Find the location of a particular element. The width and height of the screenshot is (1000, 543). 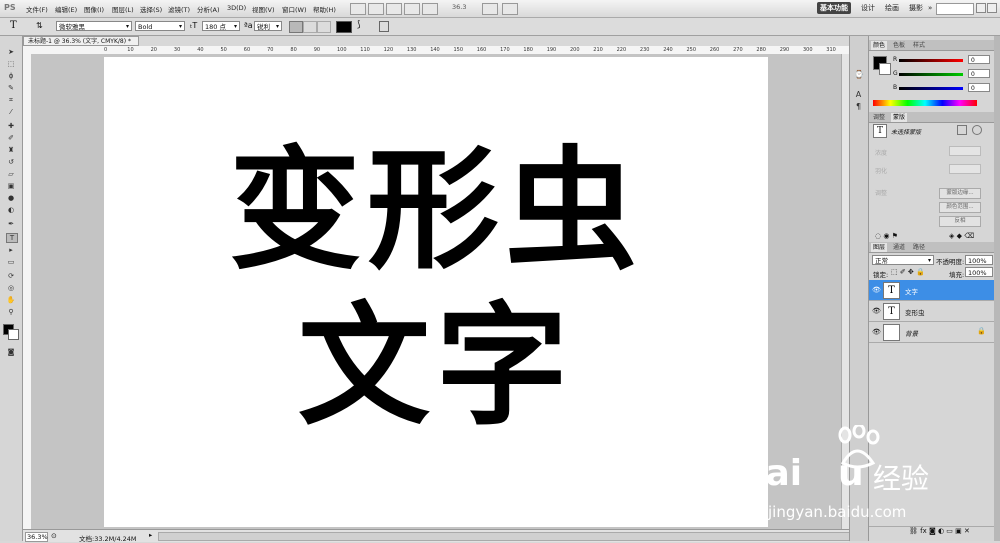

tab-styles: 样式 is located at coordinates (919, 45).